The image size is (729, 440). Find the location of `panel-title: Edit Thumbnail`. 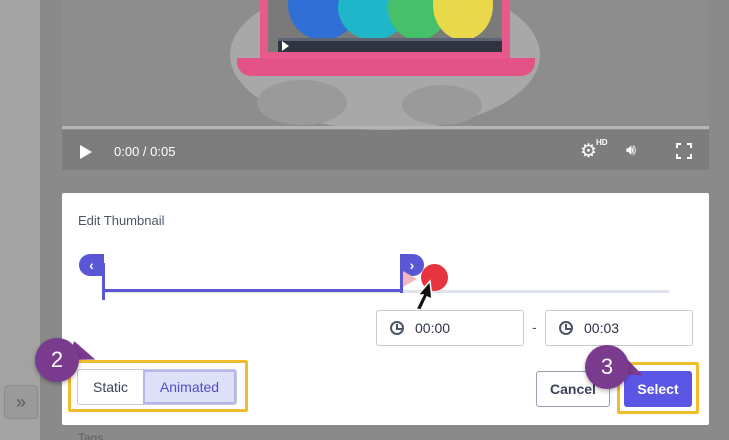

panel-title: Edit Thumbnail is located at coordinates (121, 220).